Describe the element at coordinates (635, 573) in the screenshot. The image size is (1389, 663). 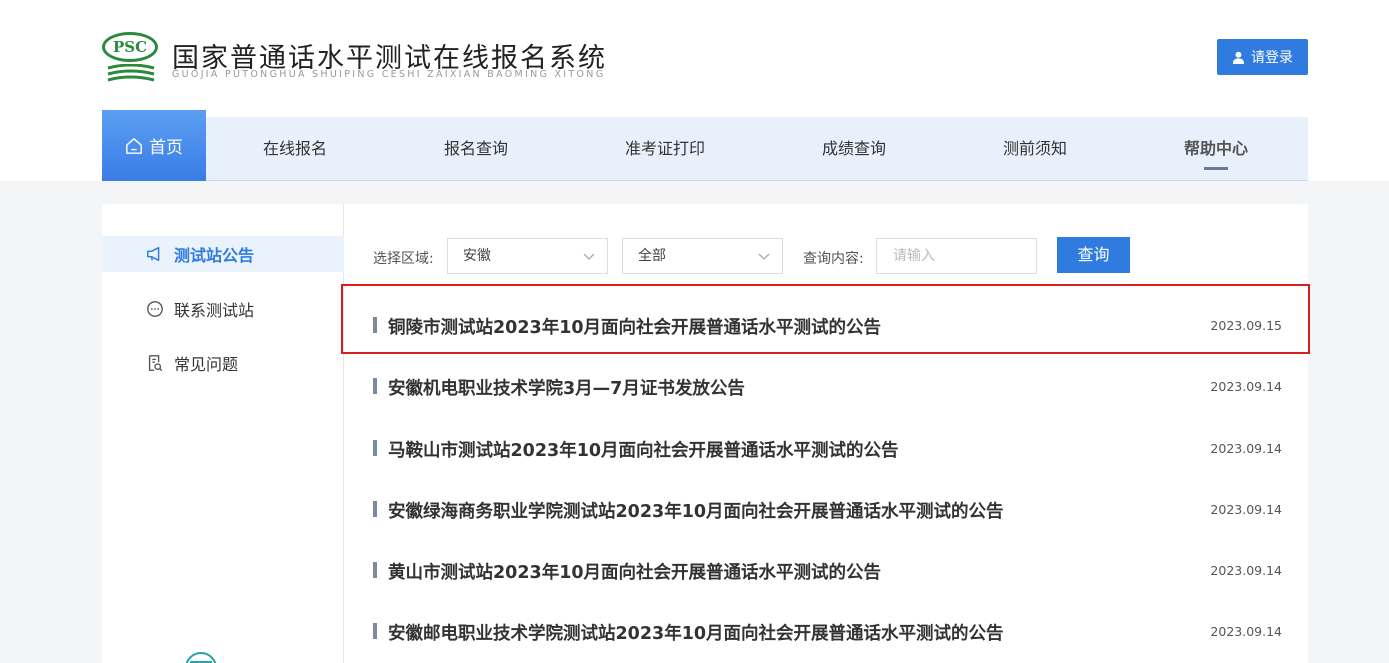
I see `notice-title: 黄山市测试站2023年10月面向社会开展普通话水平测试的公告` at that location.